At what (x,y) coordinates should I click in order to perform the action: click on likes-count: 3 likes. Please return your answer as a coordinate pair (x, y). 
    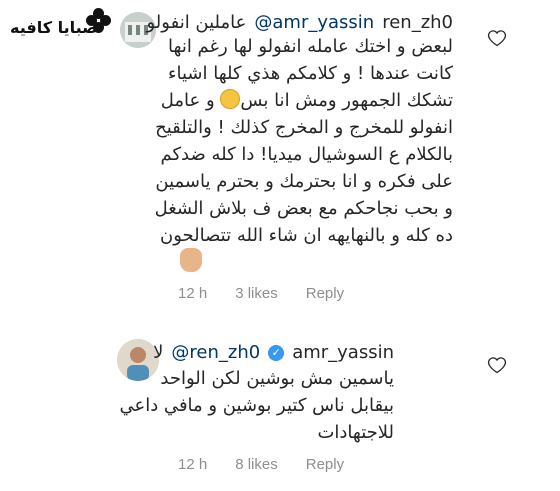
    Looking at the image, I should click on (256, 293).